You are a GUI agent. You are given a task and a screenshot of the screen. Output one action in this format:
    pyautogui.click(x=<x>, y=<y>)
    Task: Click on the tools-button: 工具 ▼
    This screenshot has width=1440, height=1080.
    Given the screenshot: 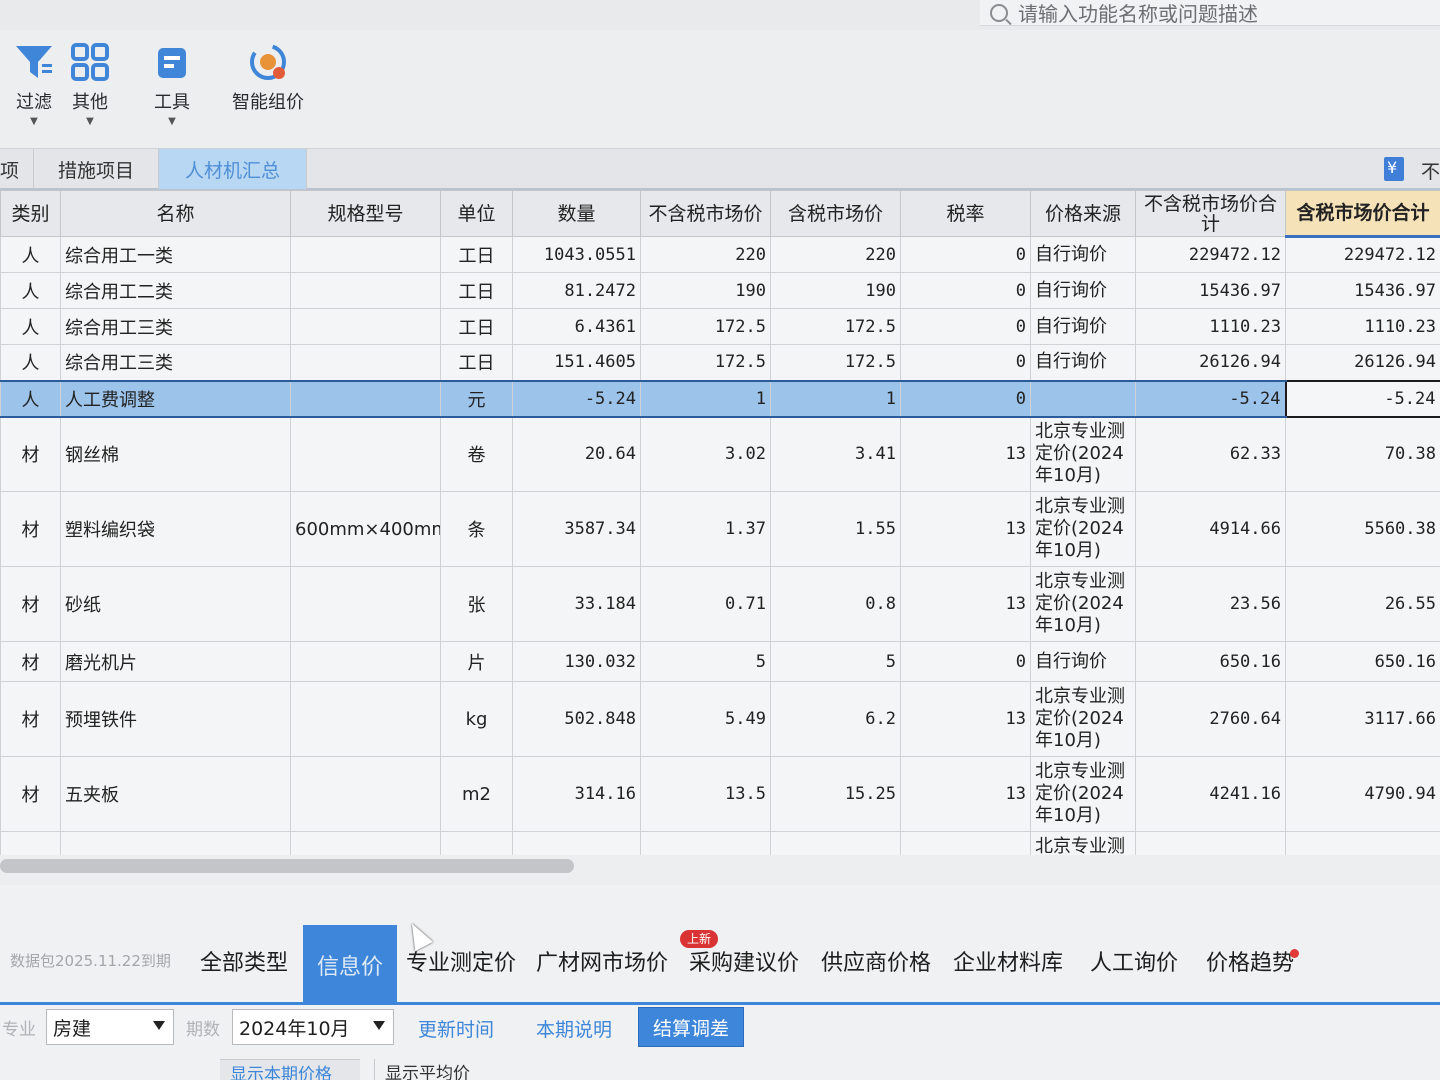 What is the action you would take?
    pyautogui.click(x=172, y=84)
    